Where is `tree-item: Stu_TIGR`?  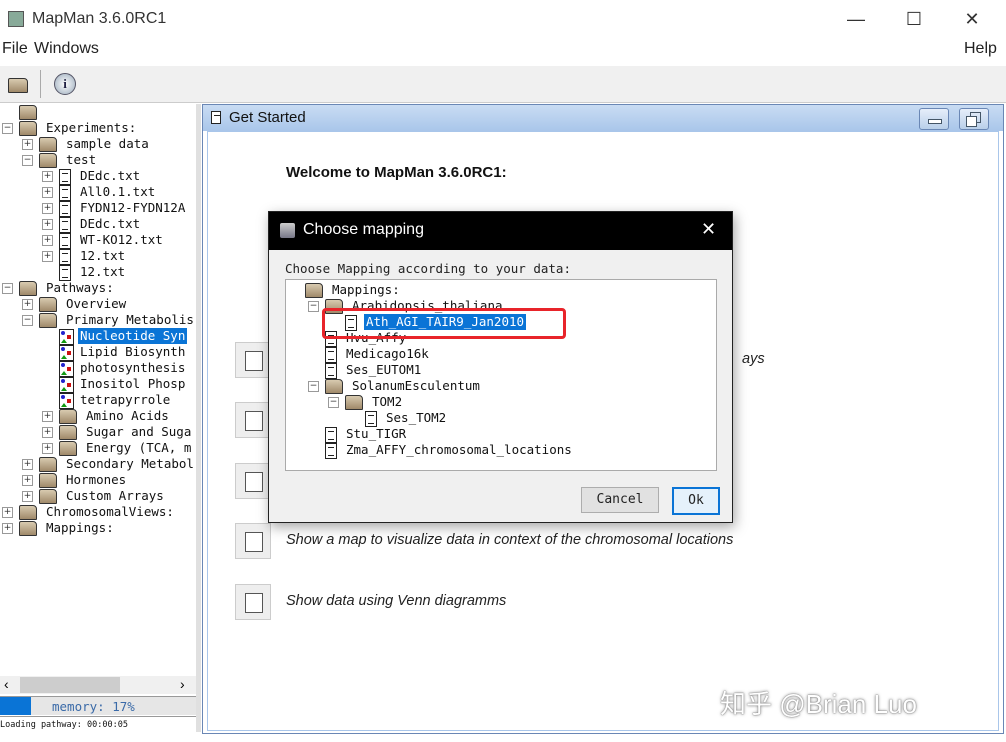 tree-item: Stu_TIGR is located at coordinates (501, 434).